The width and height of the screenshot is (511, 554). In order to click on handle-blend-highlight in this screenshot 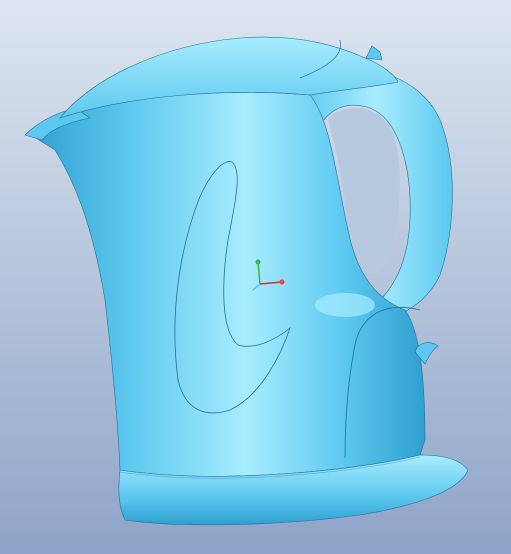, I will do `click(345, 305)`.